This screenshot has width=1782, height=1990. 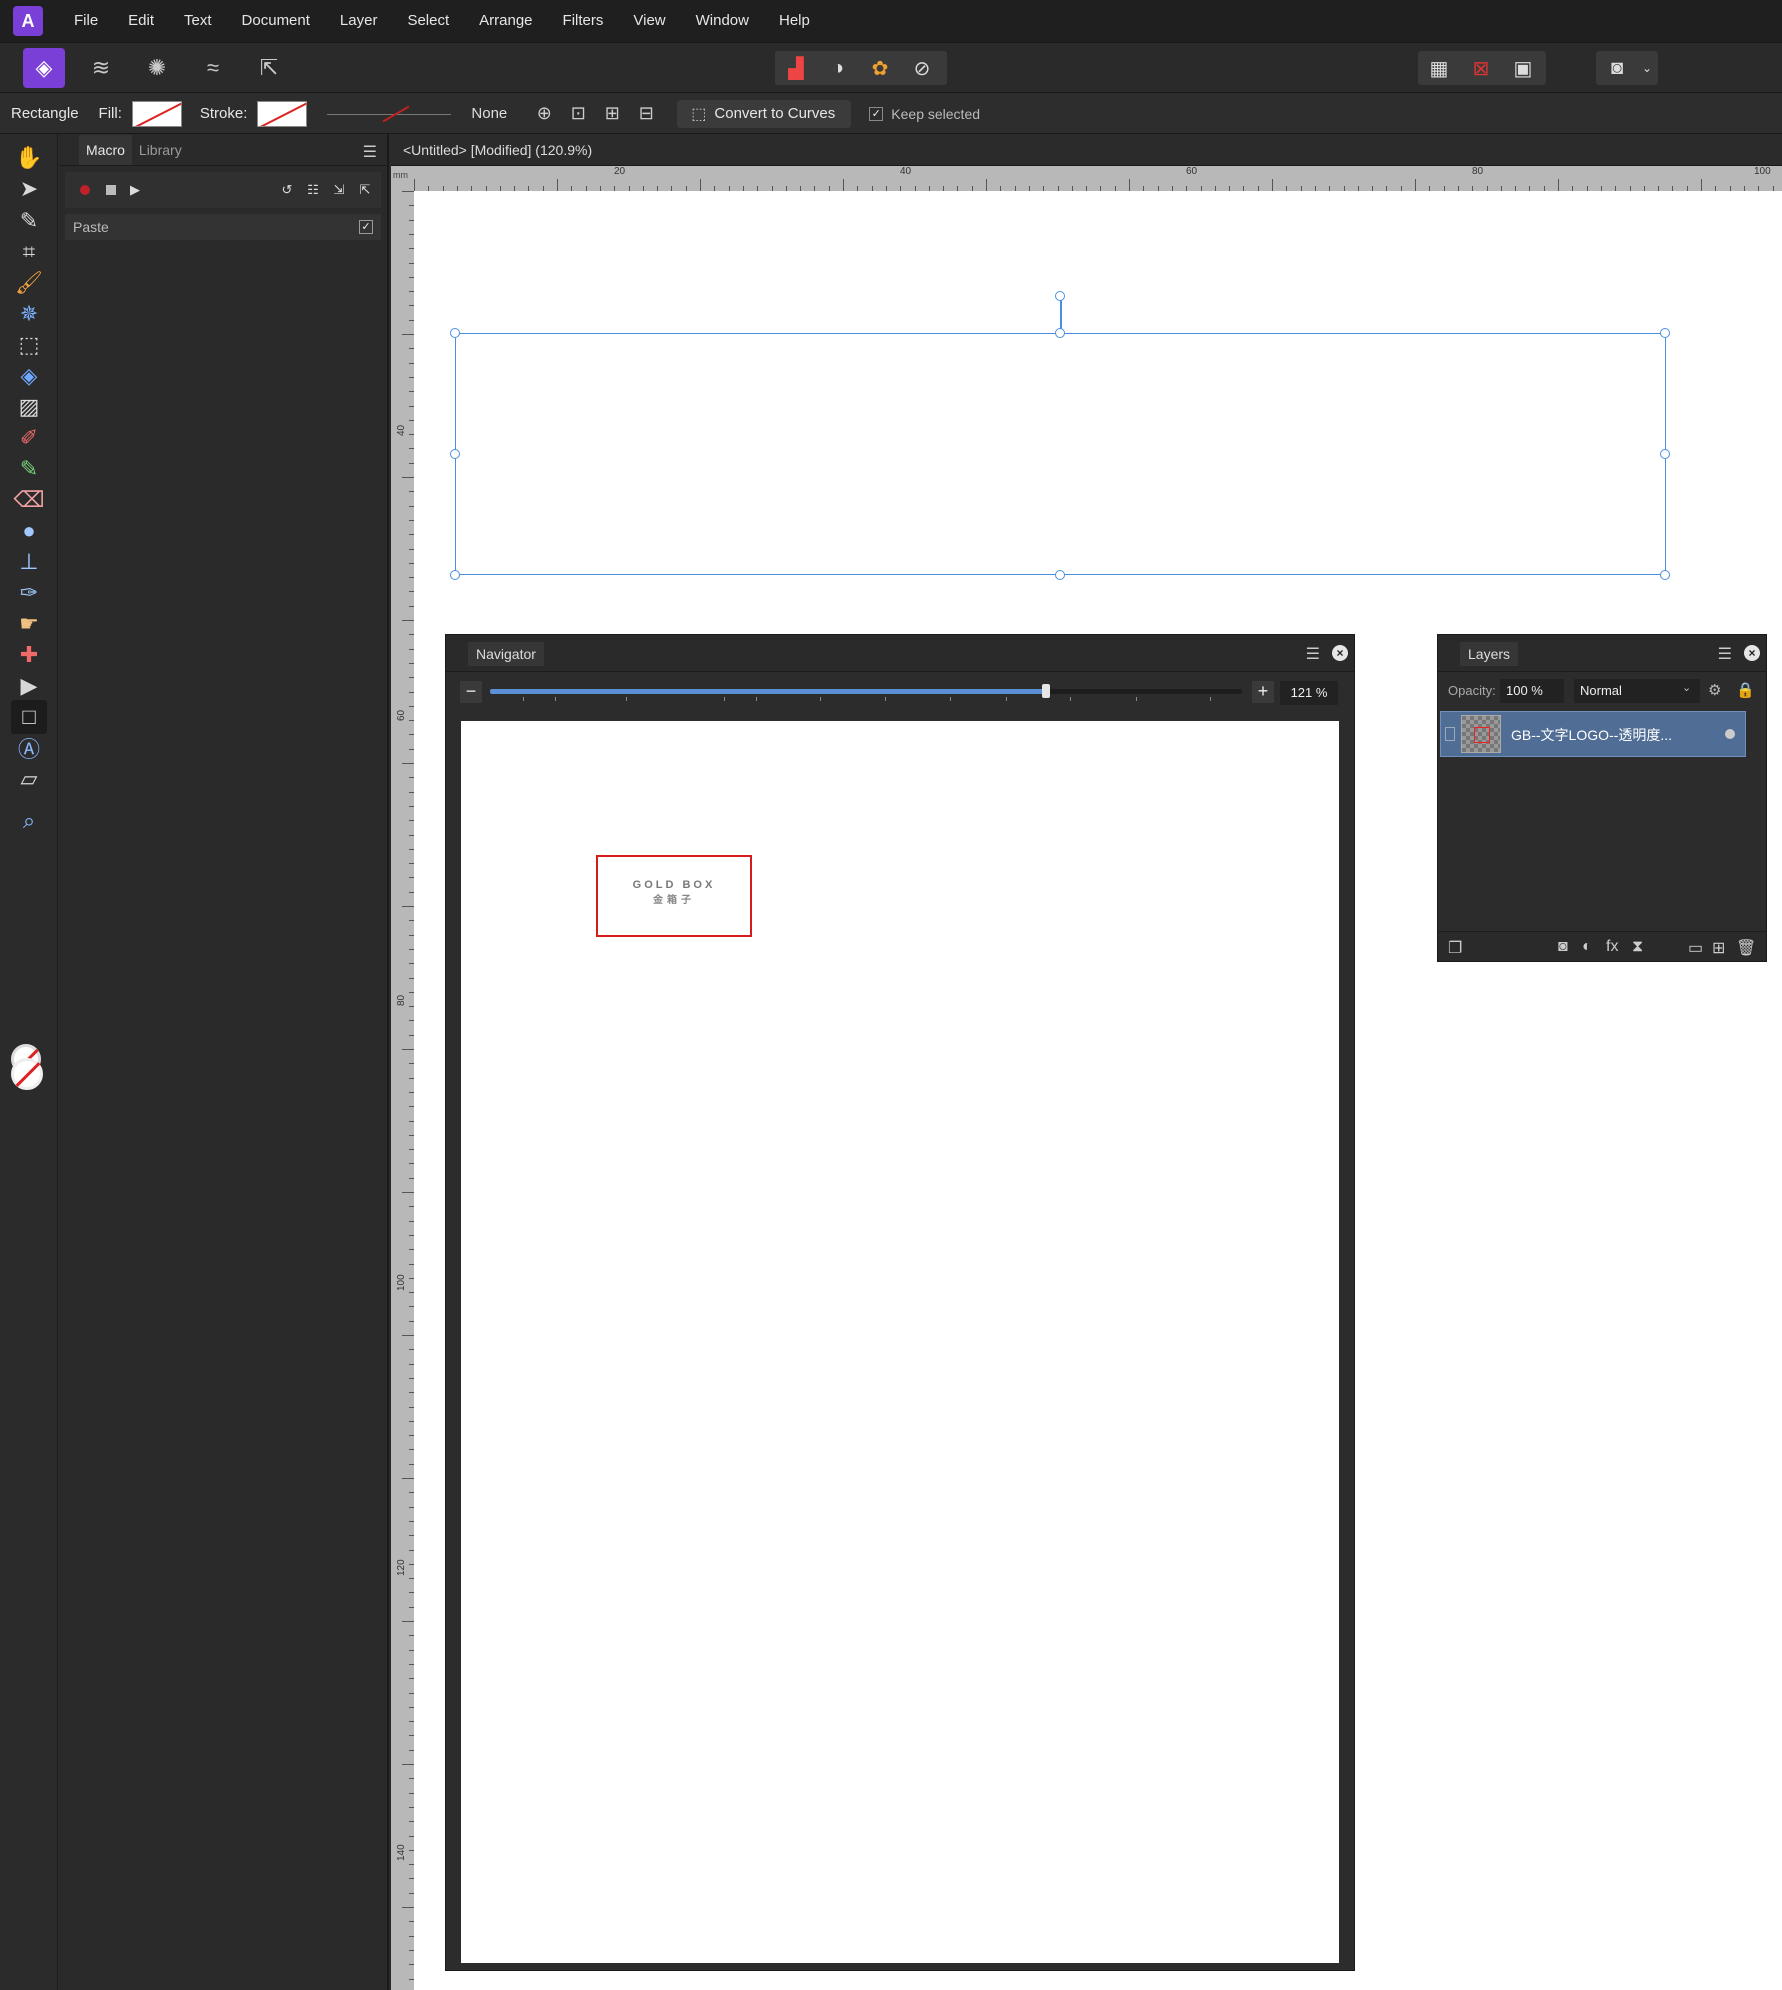 What do you see at coordinates (160, 150) in the screenshot?
I see `tab-library: Library` at bounding box center [160, 150].